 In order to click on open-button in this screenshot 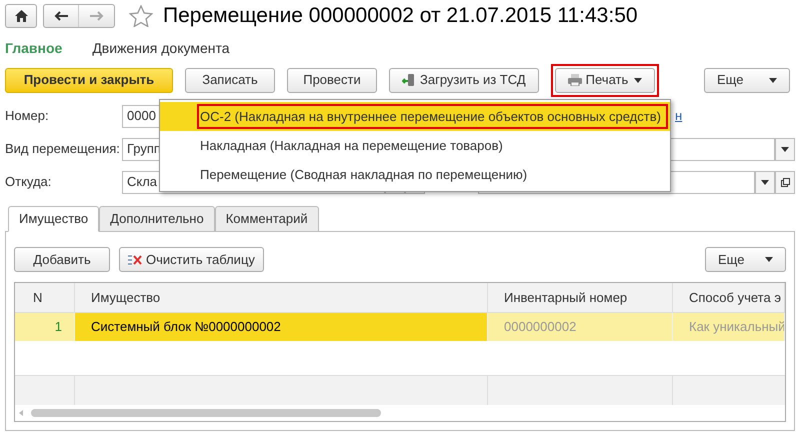, I will do `click(785, 182)`.